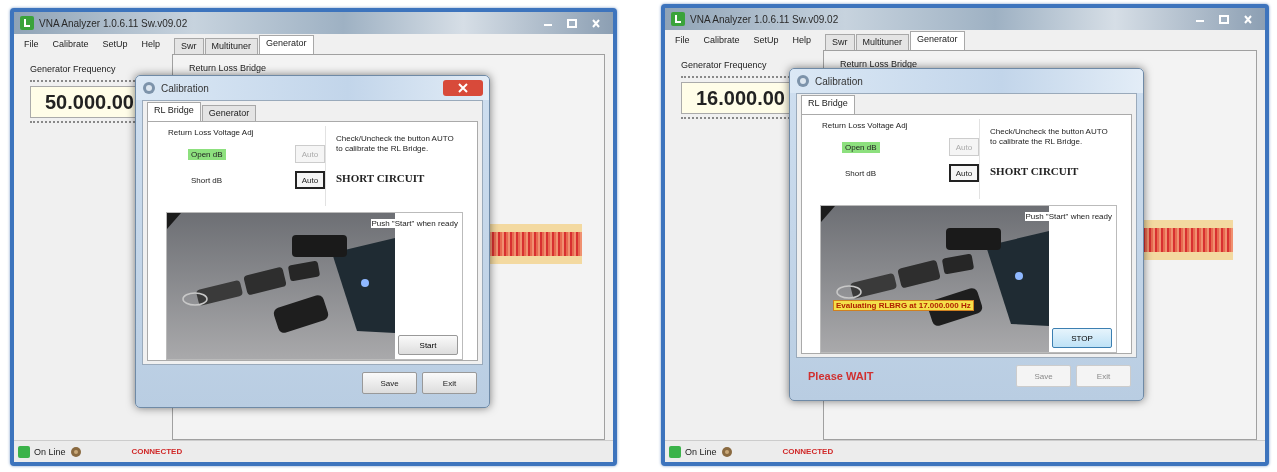 This screenshot has height=472, width=1277. I want to click on dialog-button: Save, so click(389, 383).